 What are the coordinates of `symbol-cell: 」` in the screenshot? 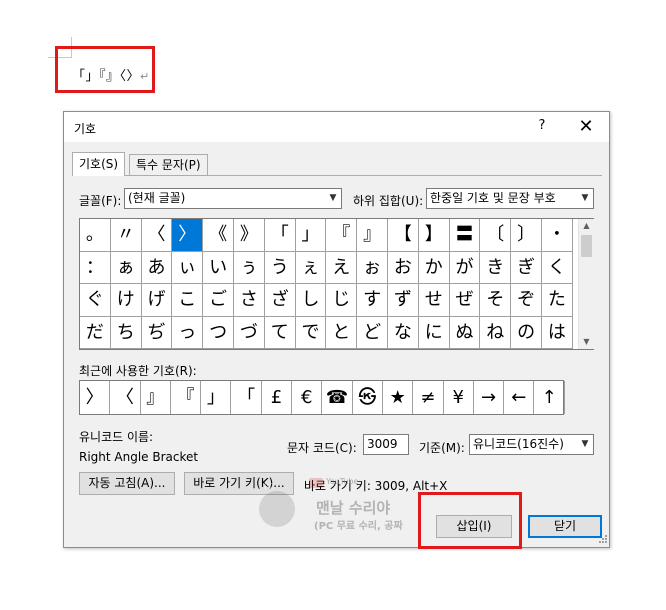 It's located at (311, 235).